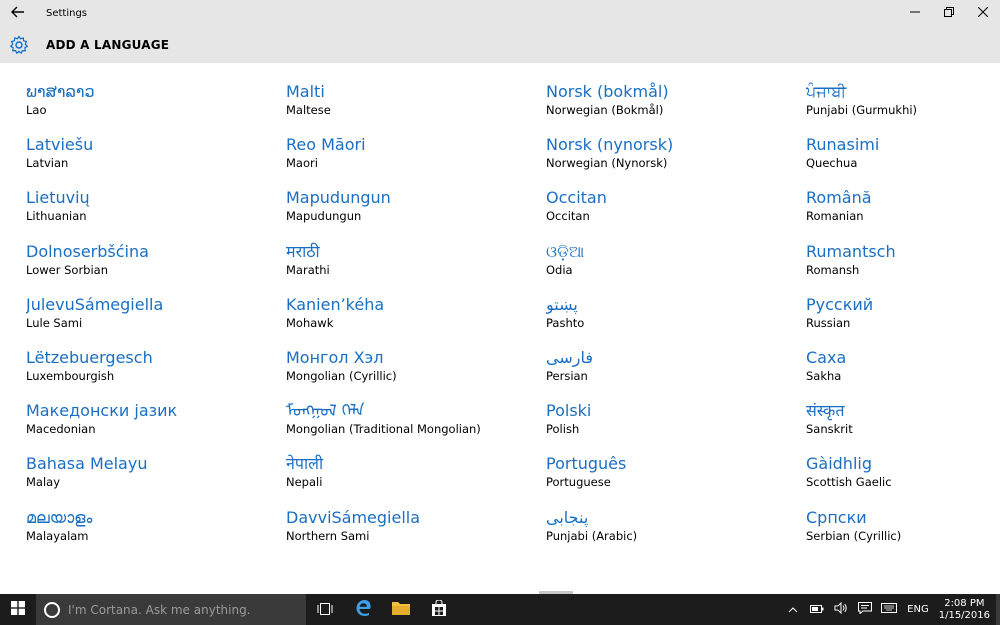 Image resolution: width=1000 pixels, height=625 pixels. What do you see at coordinates (19, 45) in the screenshot?
I see `gear-icon` at bounding box center [19, 45].